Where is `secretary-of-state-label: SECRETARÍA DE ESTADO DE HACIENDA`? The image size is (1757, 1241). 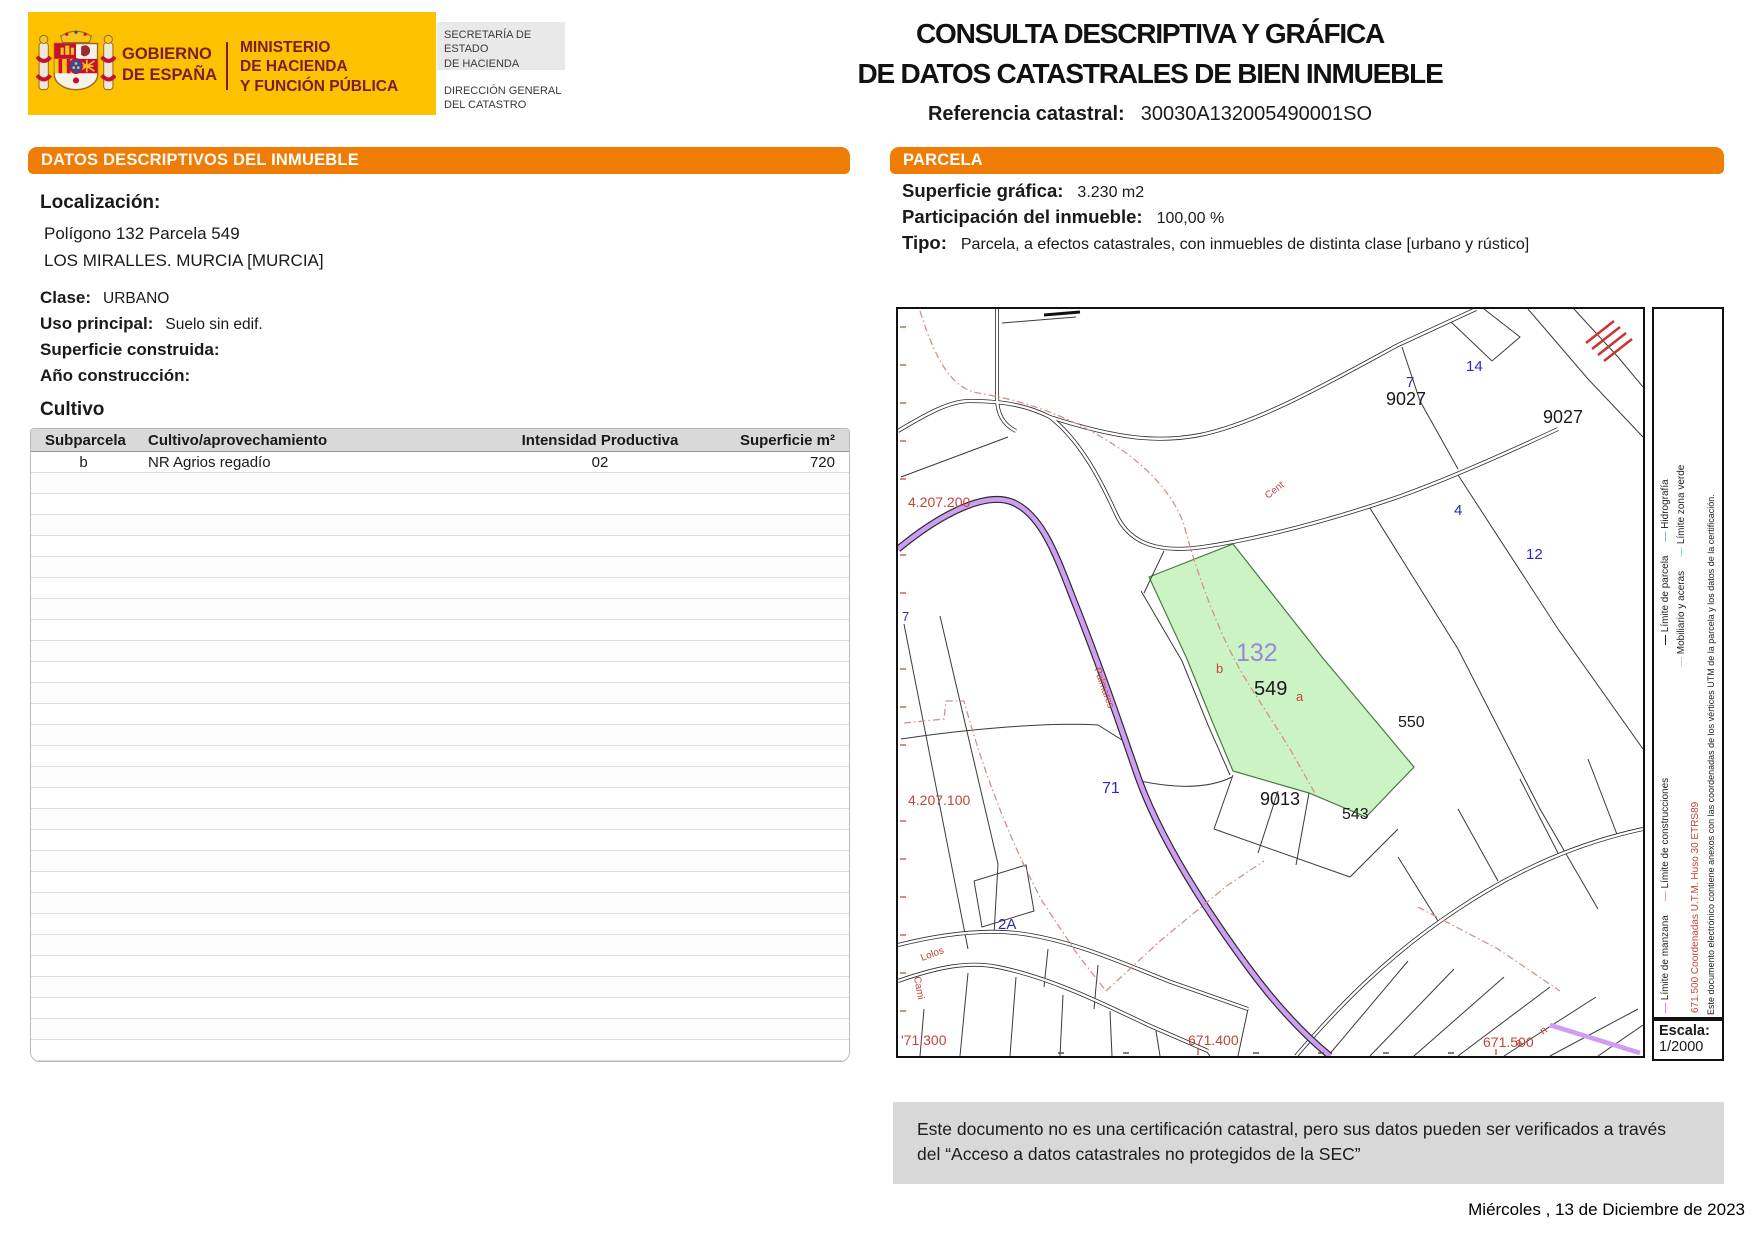
secretary-of-state-label: SECRETARÍA DE ESTADO DE HACIENDA is located at coordinates (501, 46).